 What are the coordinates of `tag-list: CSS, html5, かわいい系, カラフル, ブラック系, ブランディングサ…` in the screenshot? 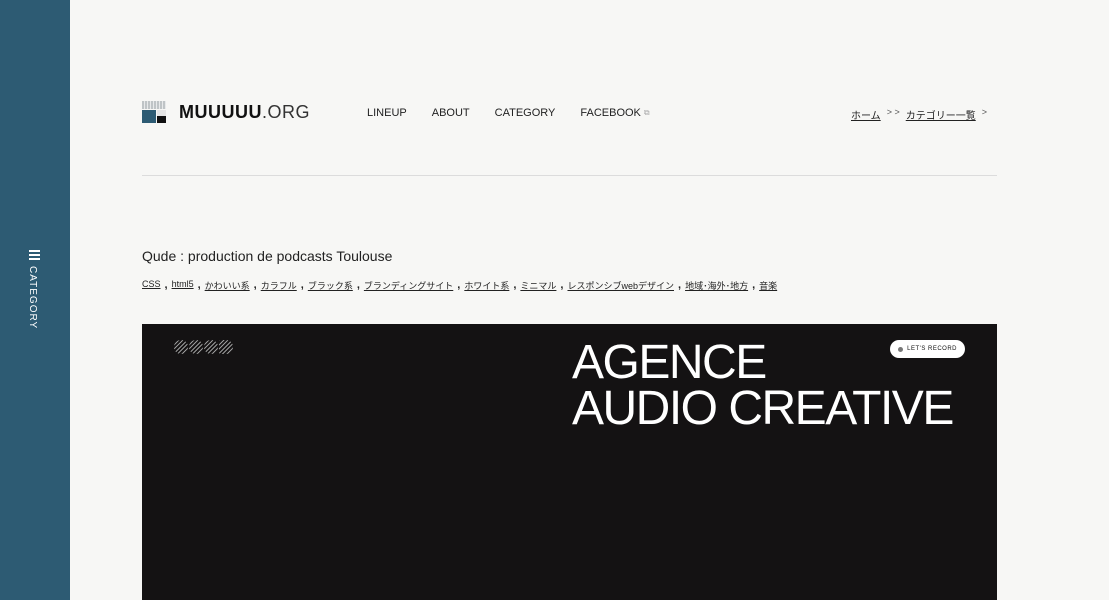 It's located at (460, 285).